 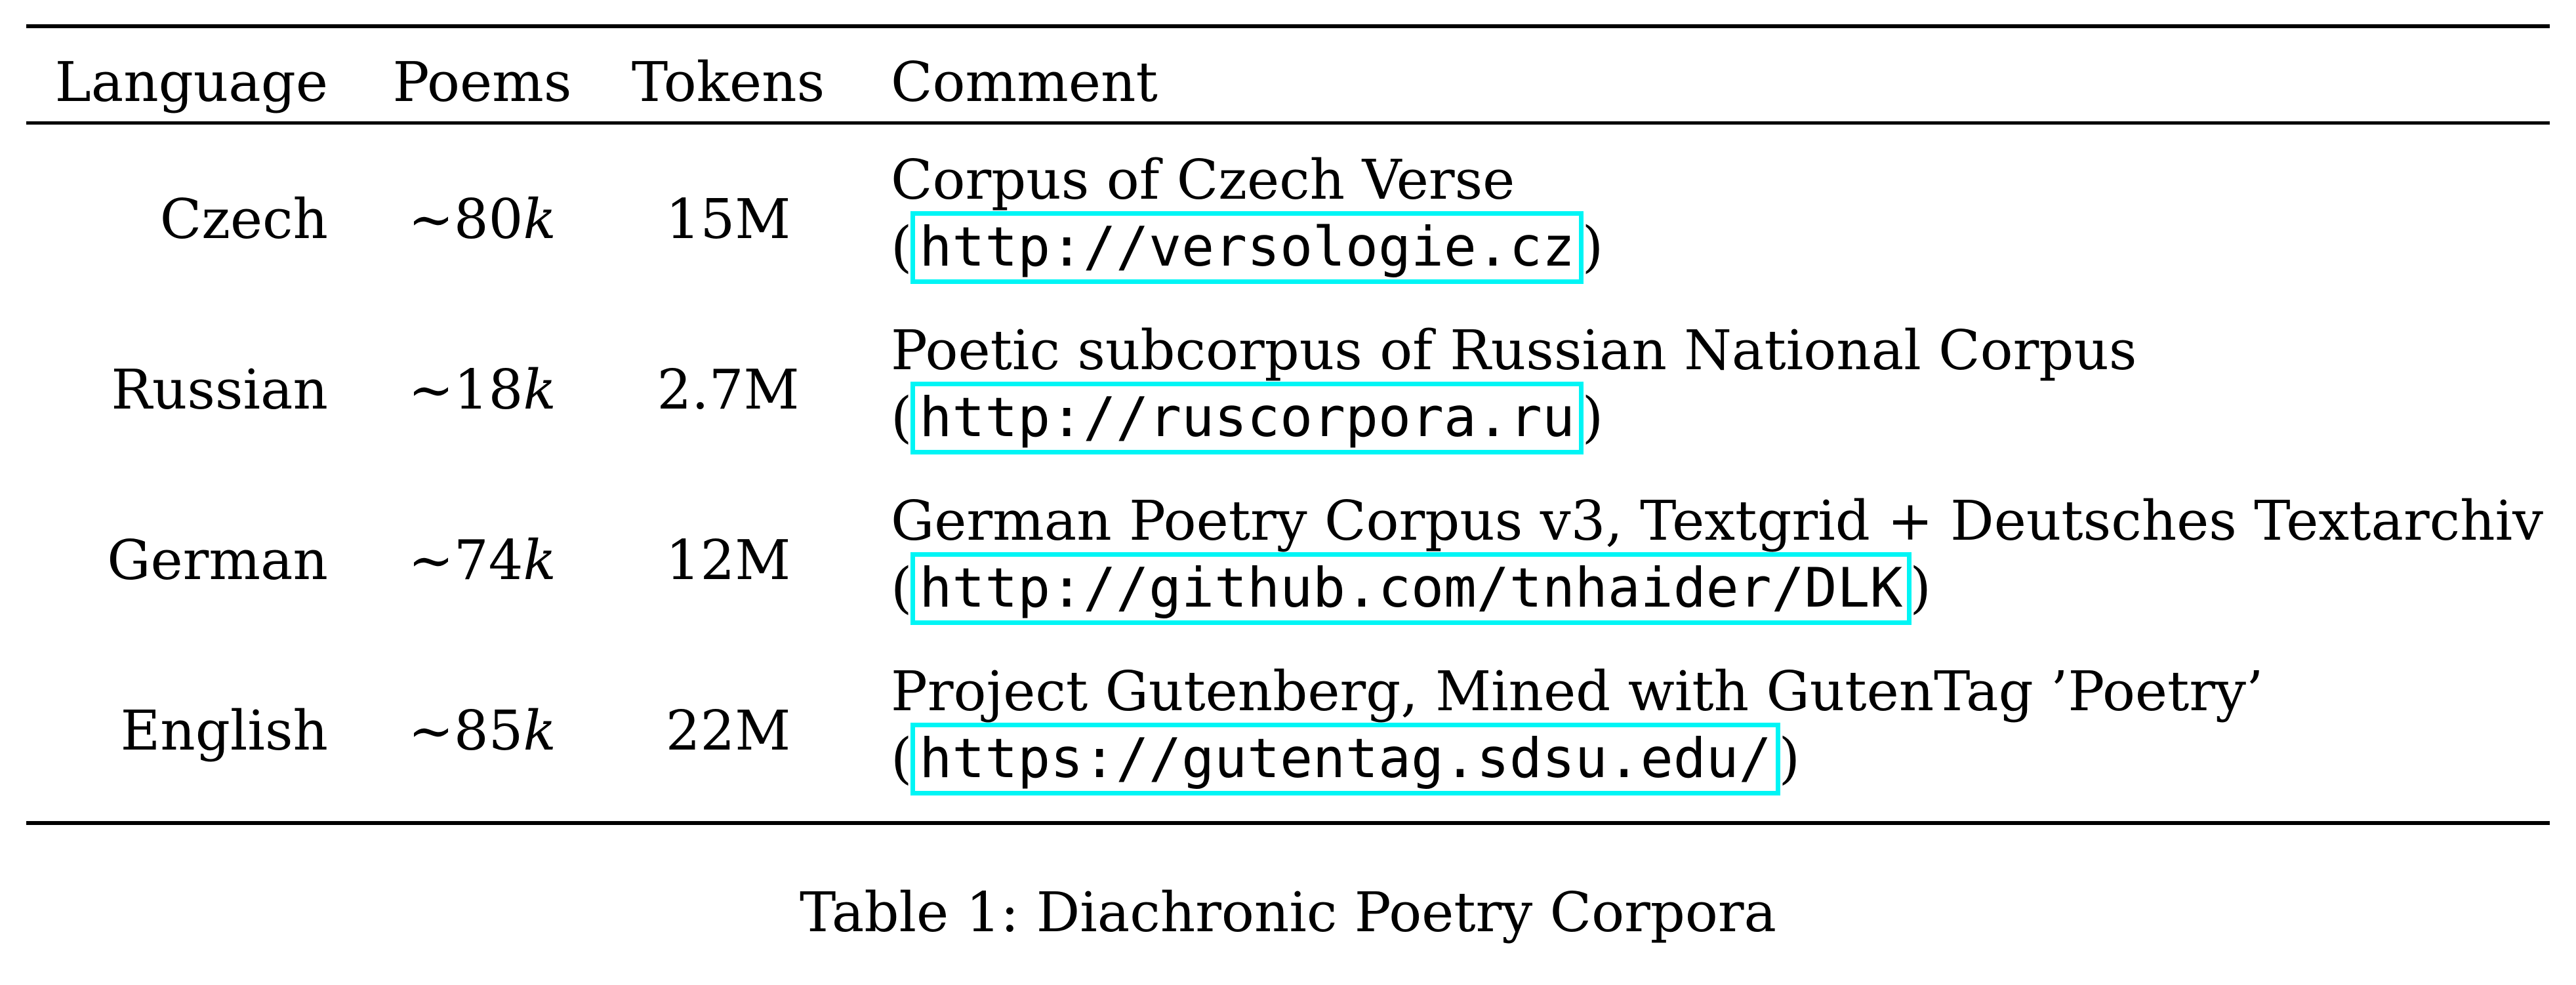 What do you see at coordinates (482, 82) in the screenshot?
I see `header-poems: Poems` at bounding box center [482, 82].